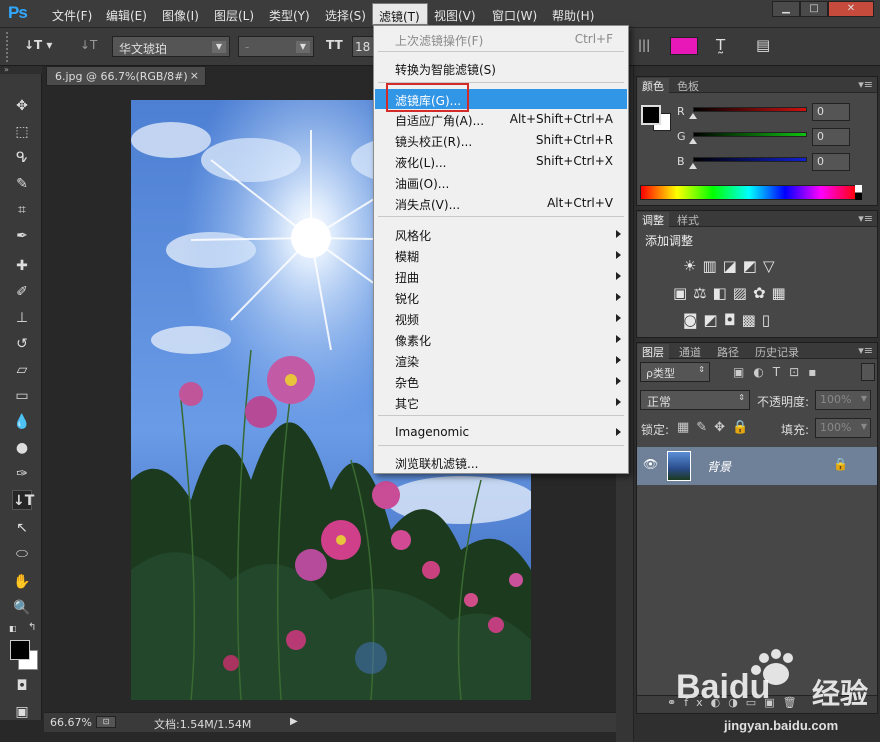  Describe the element at coordinates (501, 203) in the screenshot. I see `filter-menu-item: 消失点(V)... Alt+Ctrl+V` at that location.